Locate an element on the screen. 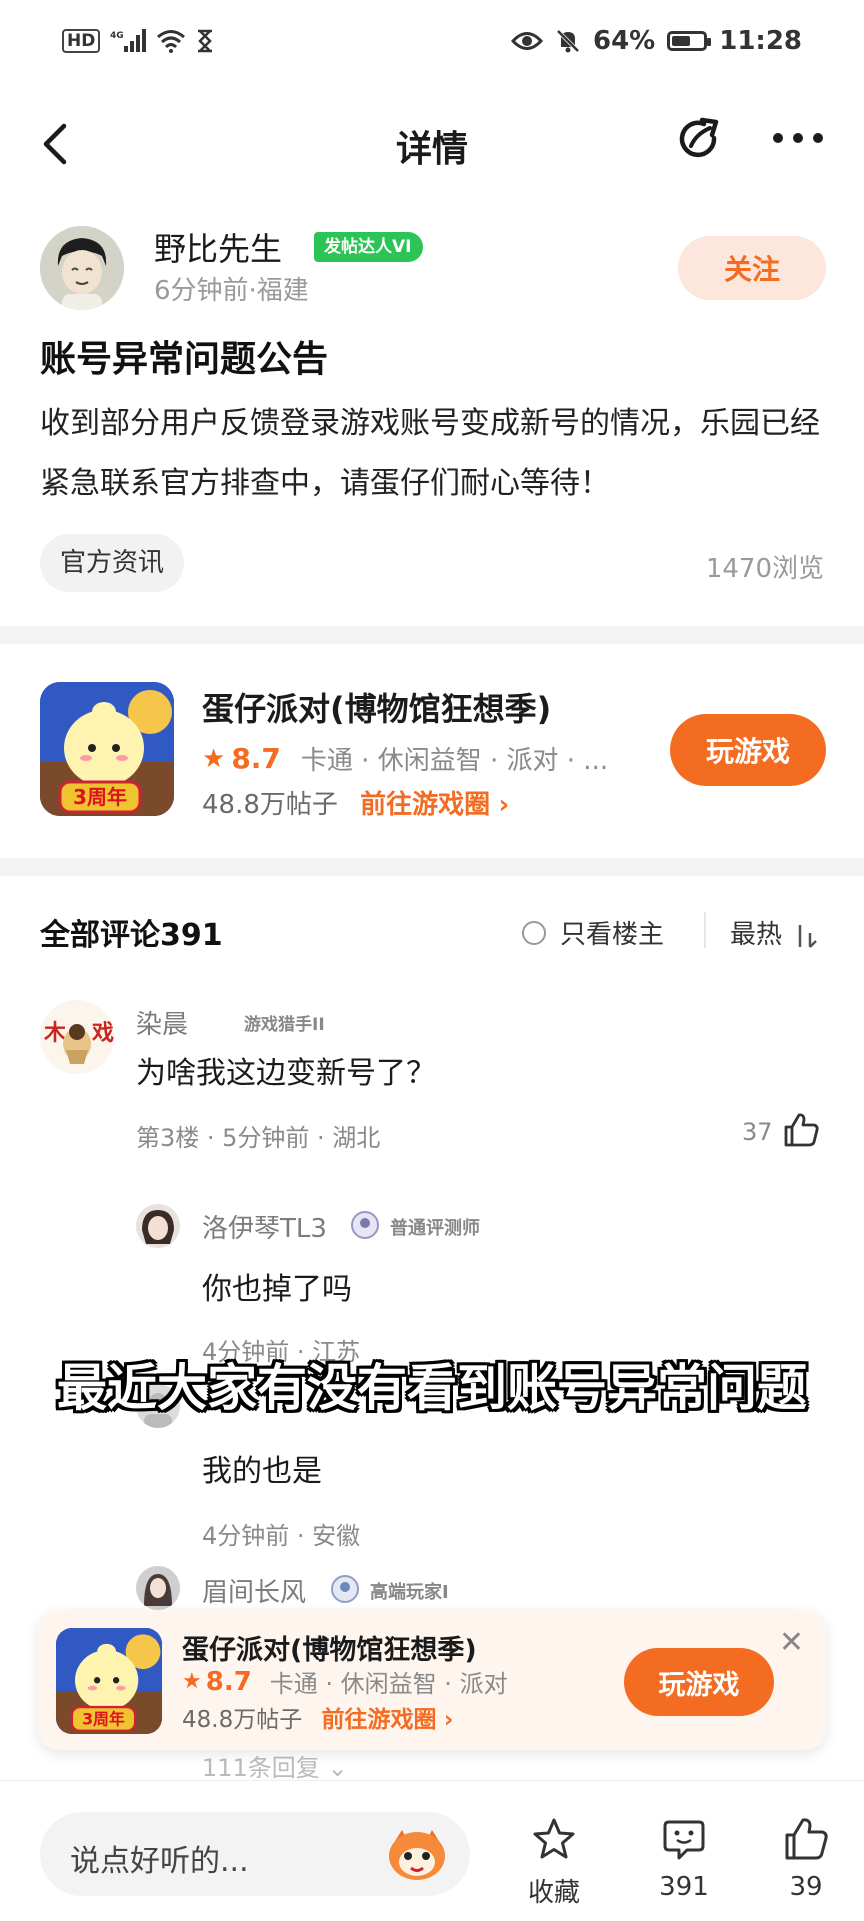 This screenshot has height=1921, width=864. comment-avatar-image: 木 戏 is located at coordinates (77, 1037).